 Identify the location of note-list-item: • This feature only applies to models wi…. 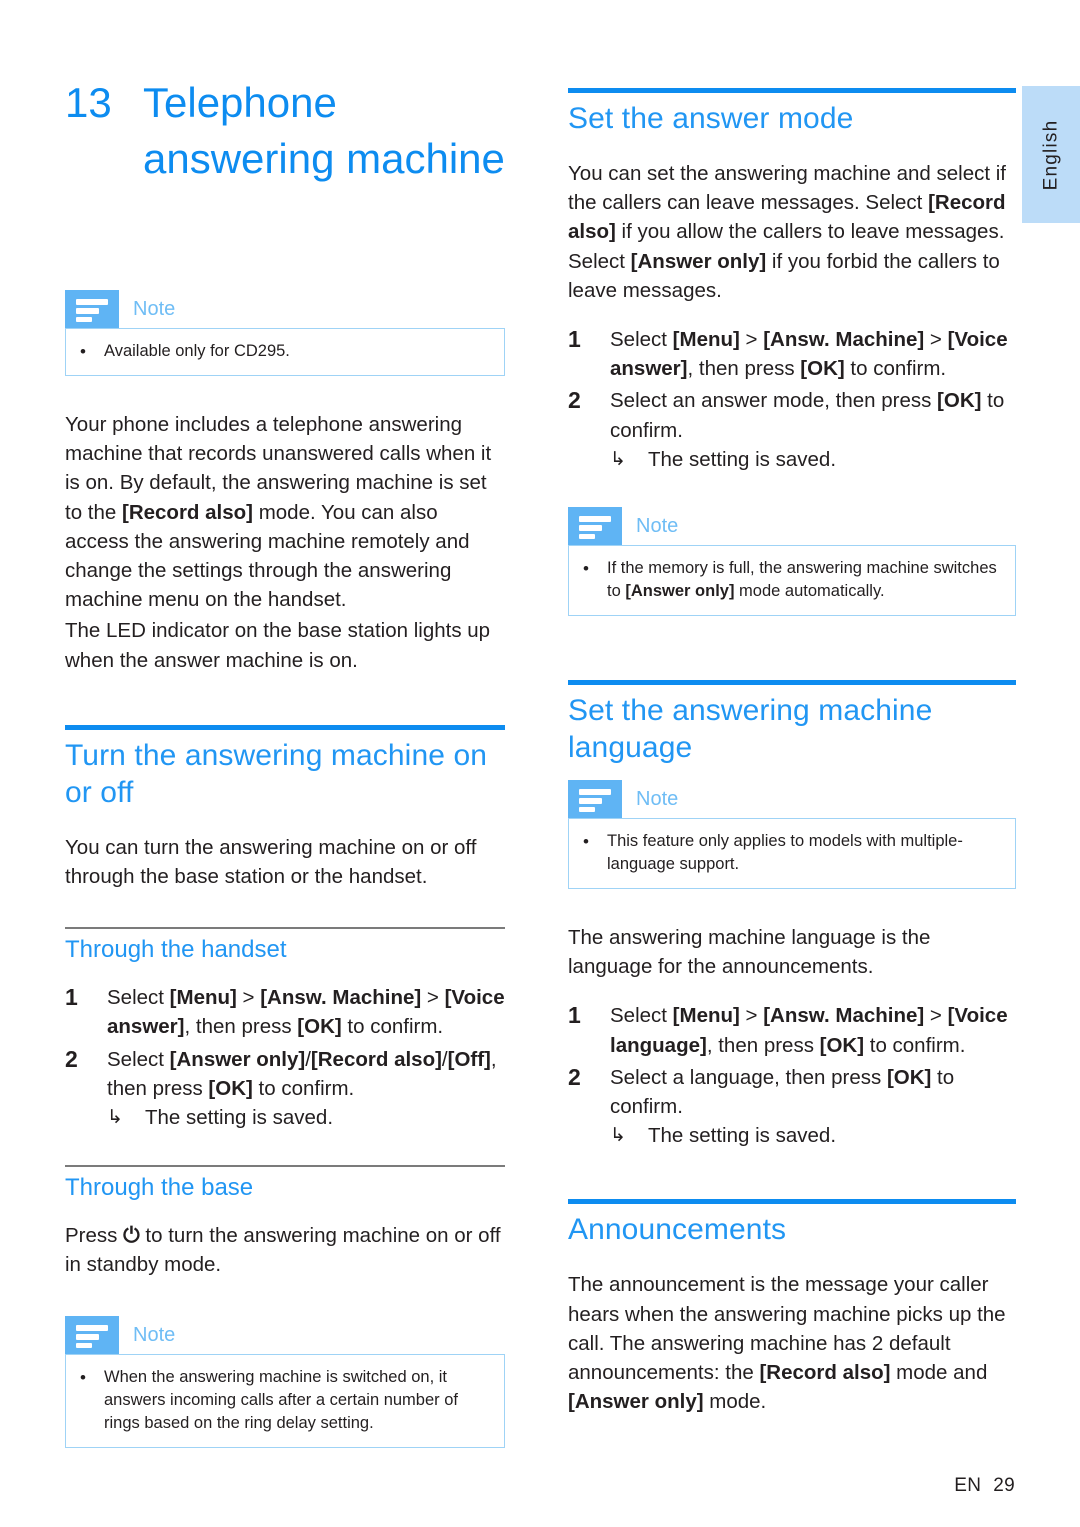
(792, 853).